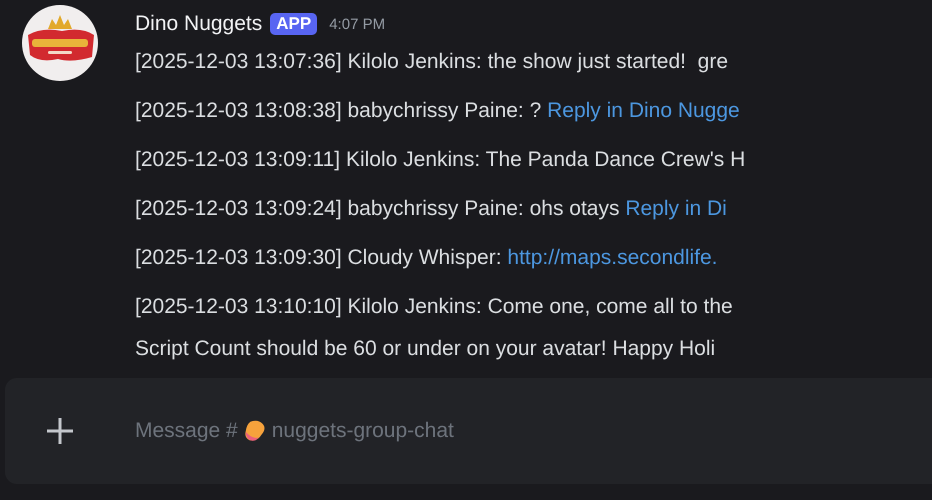  I want to click on avatar, so click(60, 43).